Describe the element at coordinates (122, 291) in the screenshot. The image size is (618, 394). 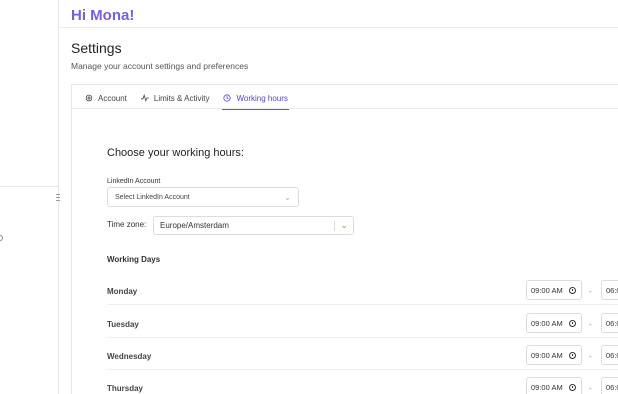
I see `day-name: Monday` at that location.